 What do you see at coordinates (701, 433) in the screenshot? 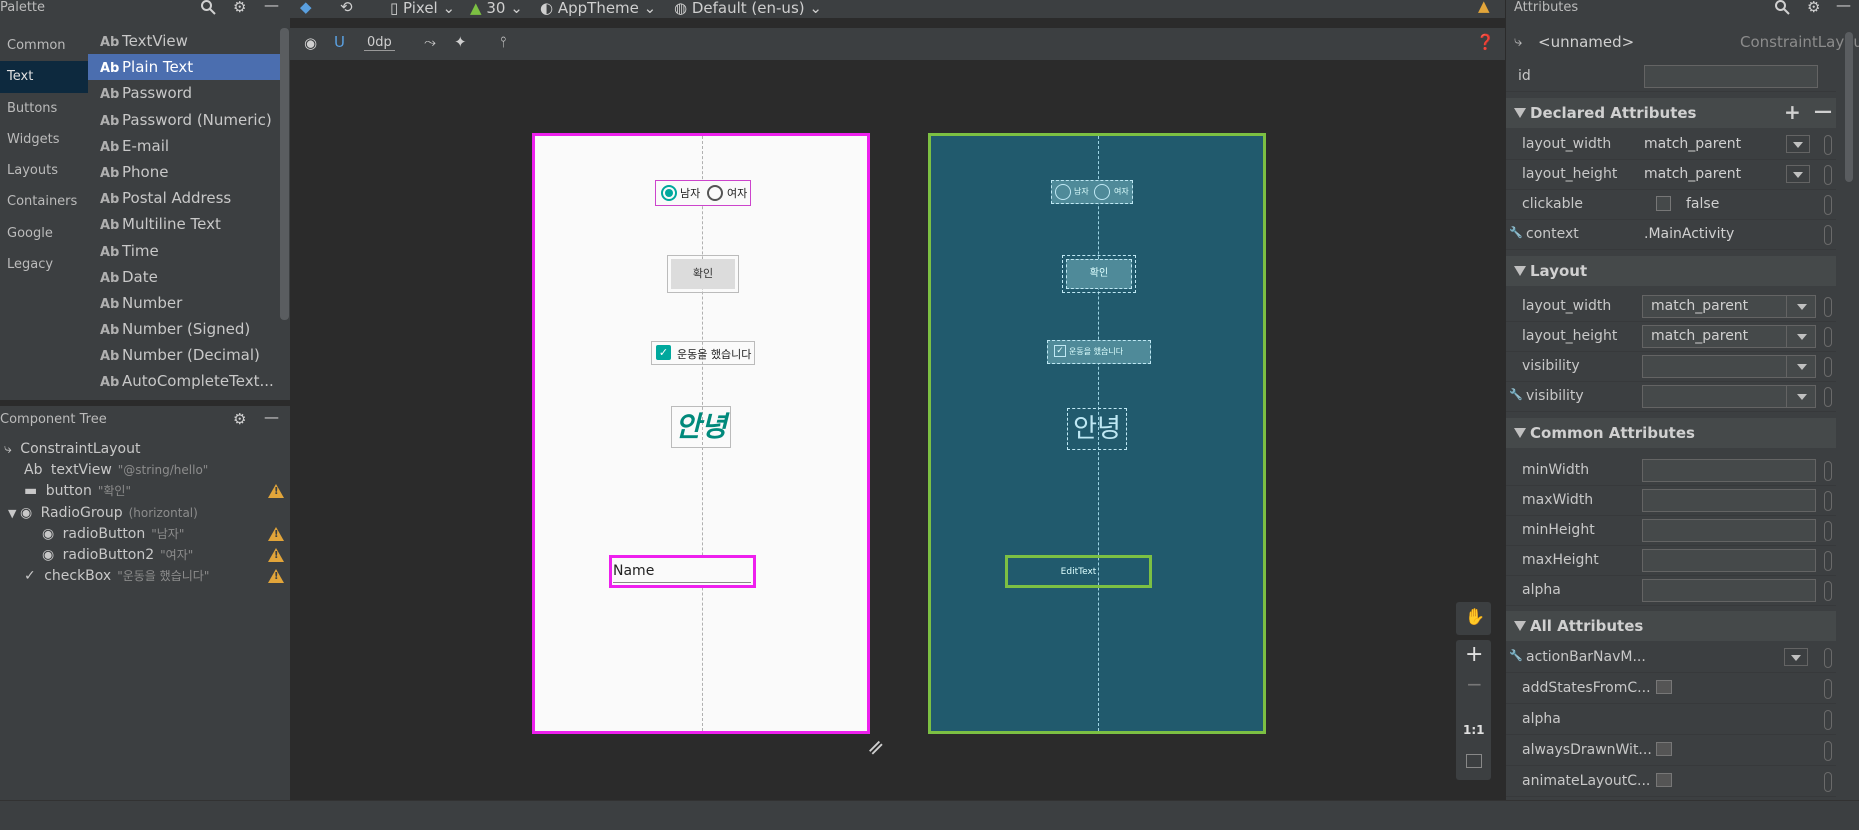
I see `design-surface: 남자 여자 확인 ✓ 운동을 했습니다 안녕 Name` at bounding box center [701, 433].